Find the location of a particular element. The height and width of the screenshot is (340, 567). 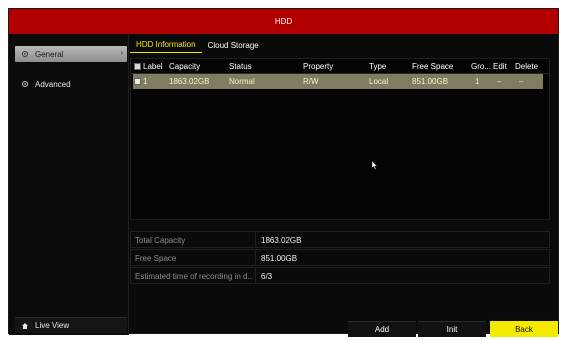

row-type: Local is located at coordinates (379, 81).